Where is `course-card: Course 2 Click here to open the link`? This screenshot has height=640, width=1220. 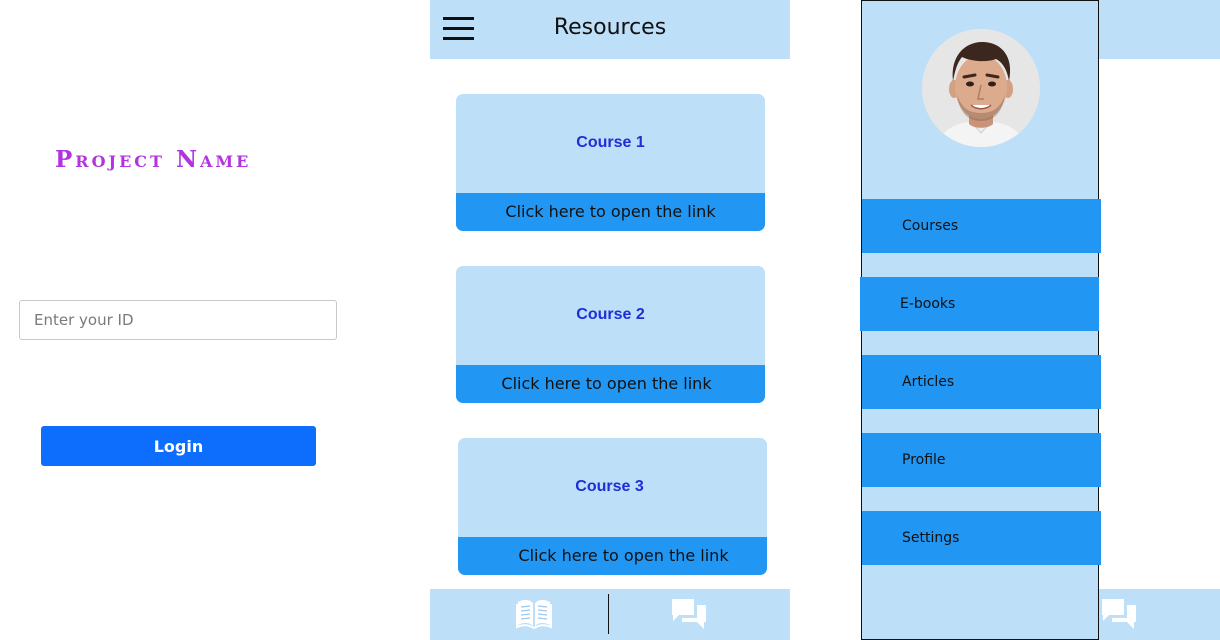 course-card: Course 2 Click here to open the link is located at coordinates (610, 334).